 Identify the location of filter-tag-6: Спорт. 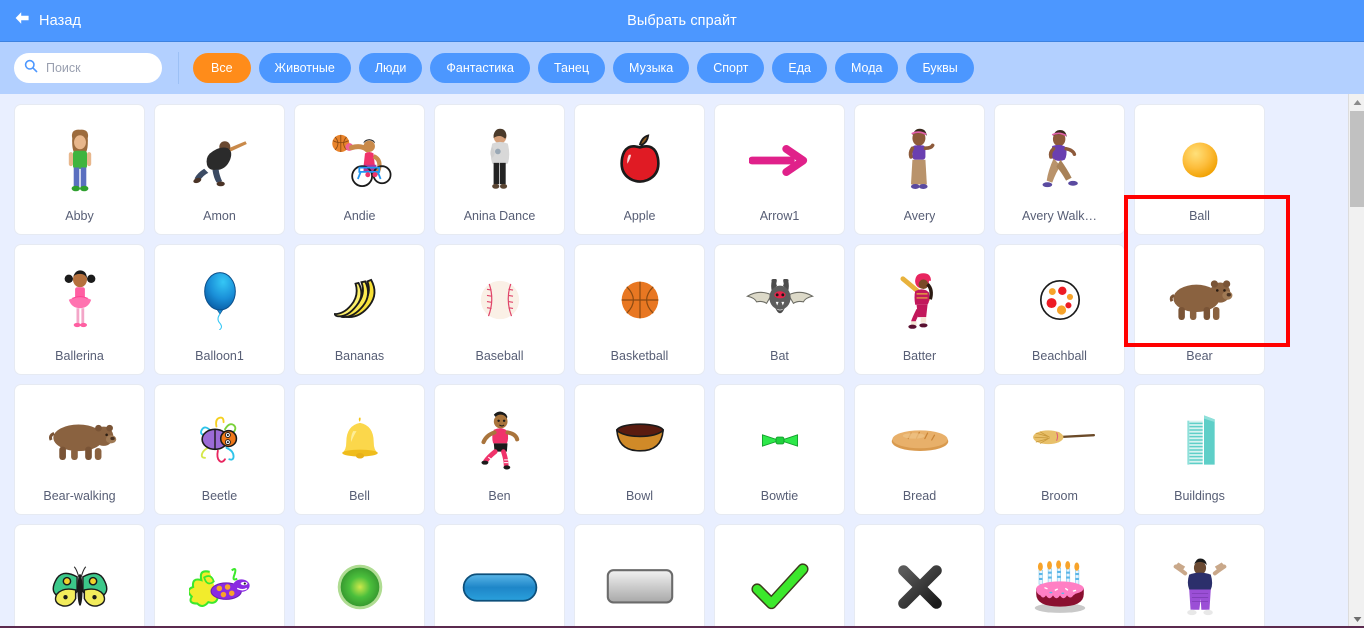
(731, 68).